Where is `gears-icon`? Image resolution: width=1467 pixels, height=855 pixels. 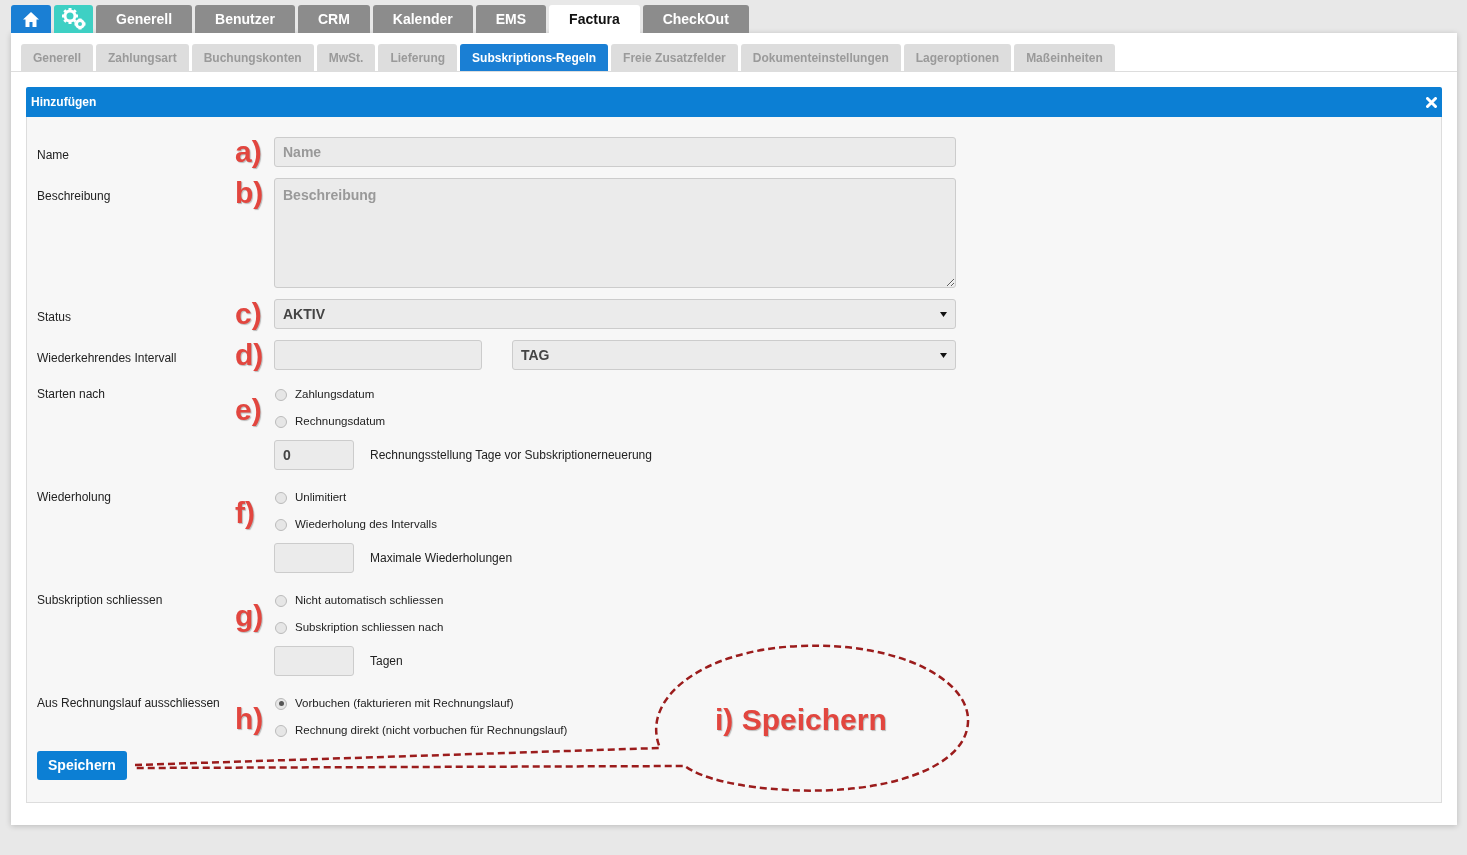
gears-icon is located at coordinates (73, 19).